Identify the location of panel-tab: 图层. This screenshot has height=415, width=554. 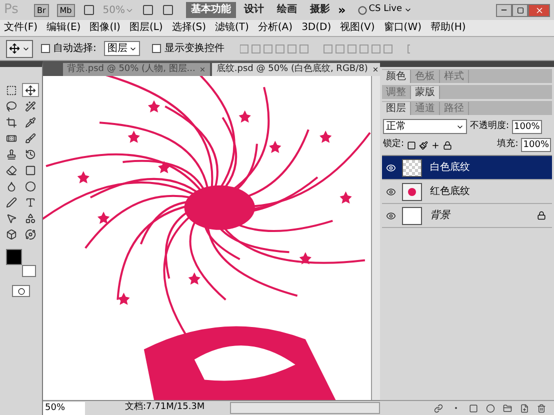
(396, 108).